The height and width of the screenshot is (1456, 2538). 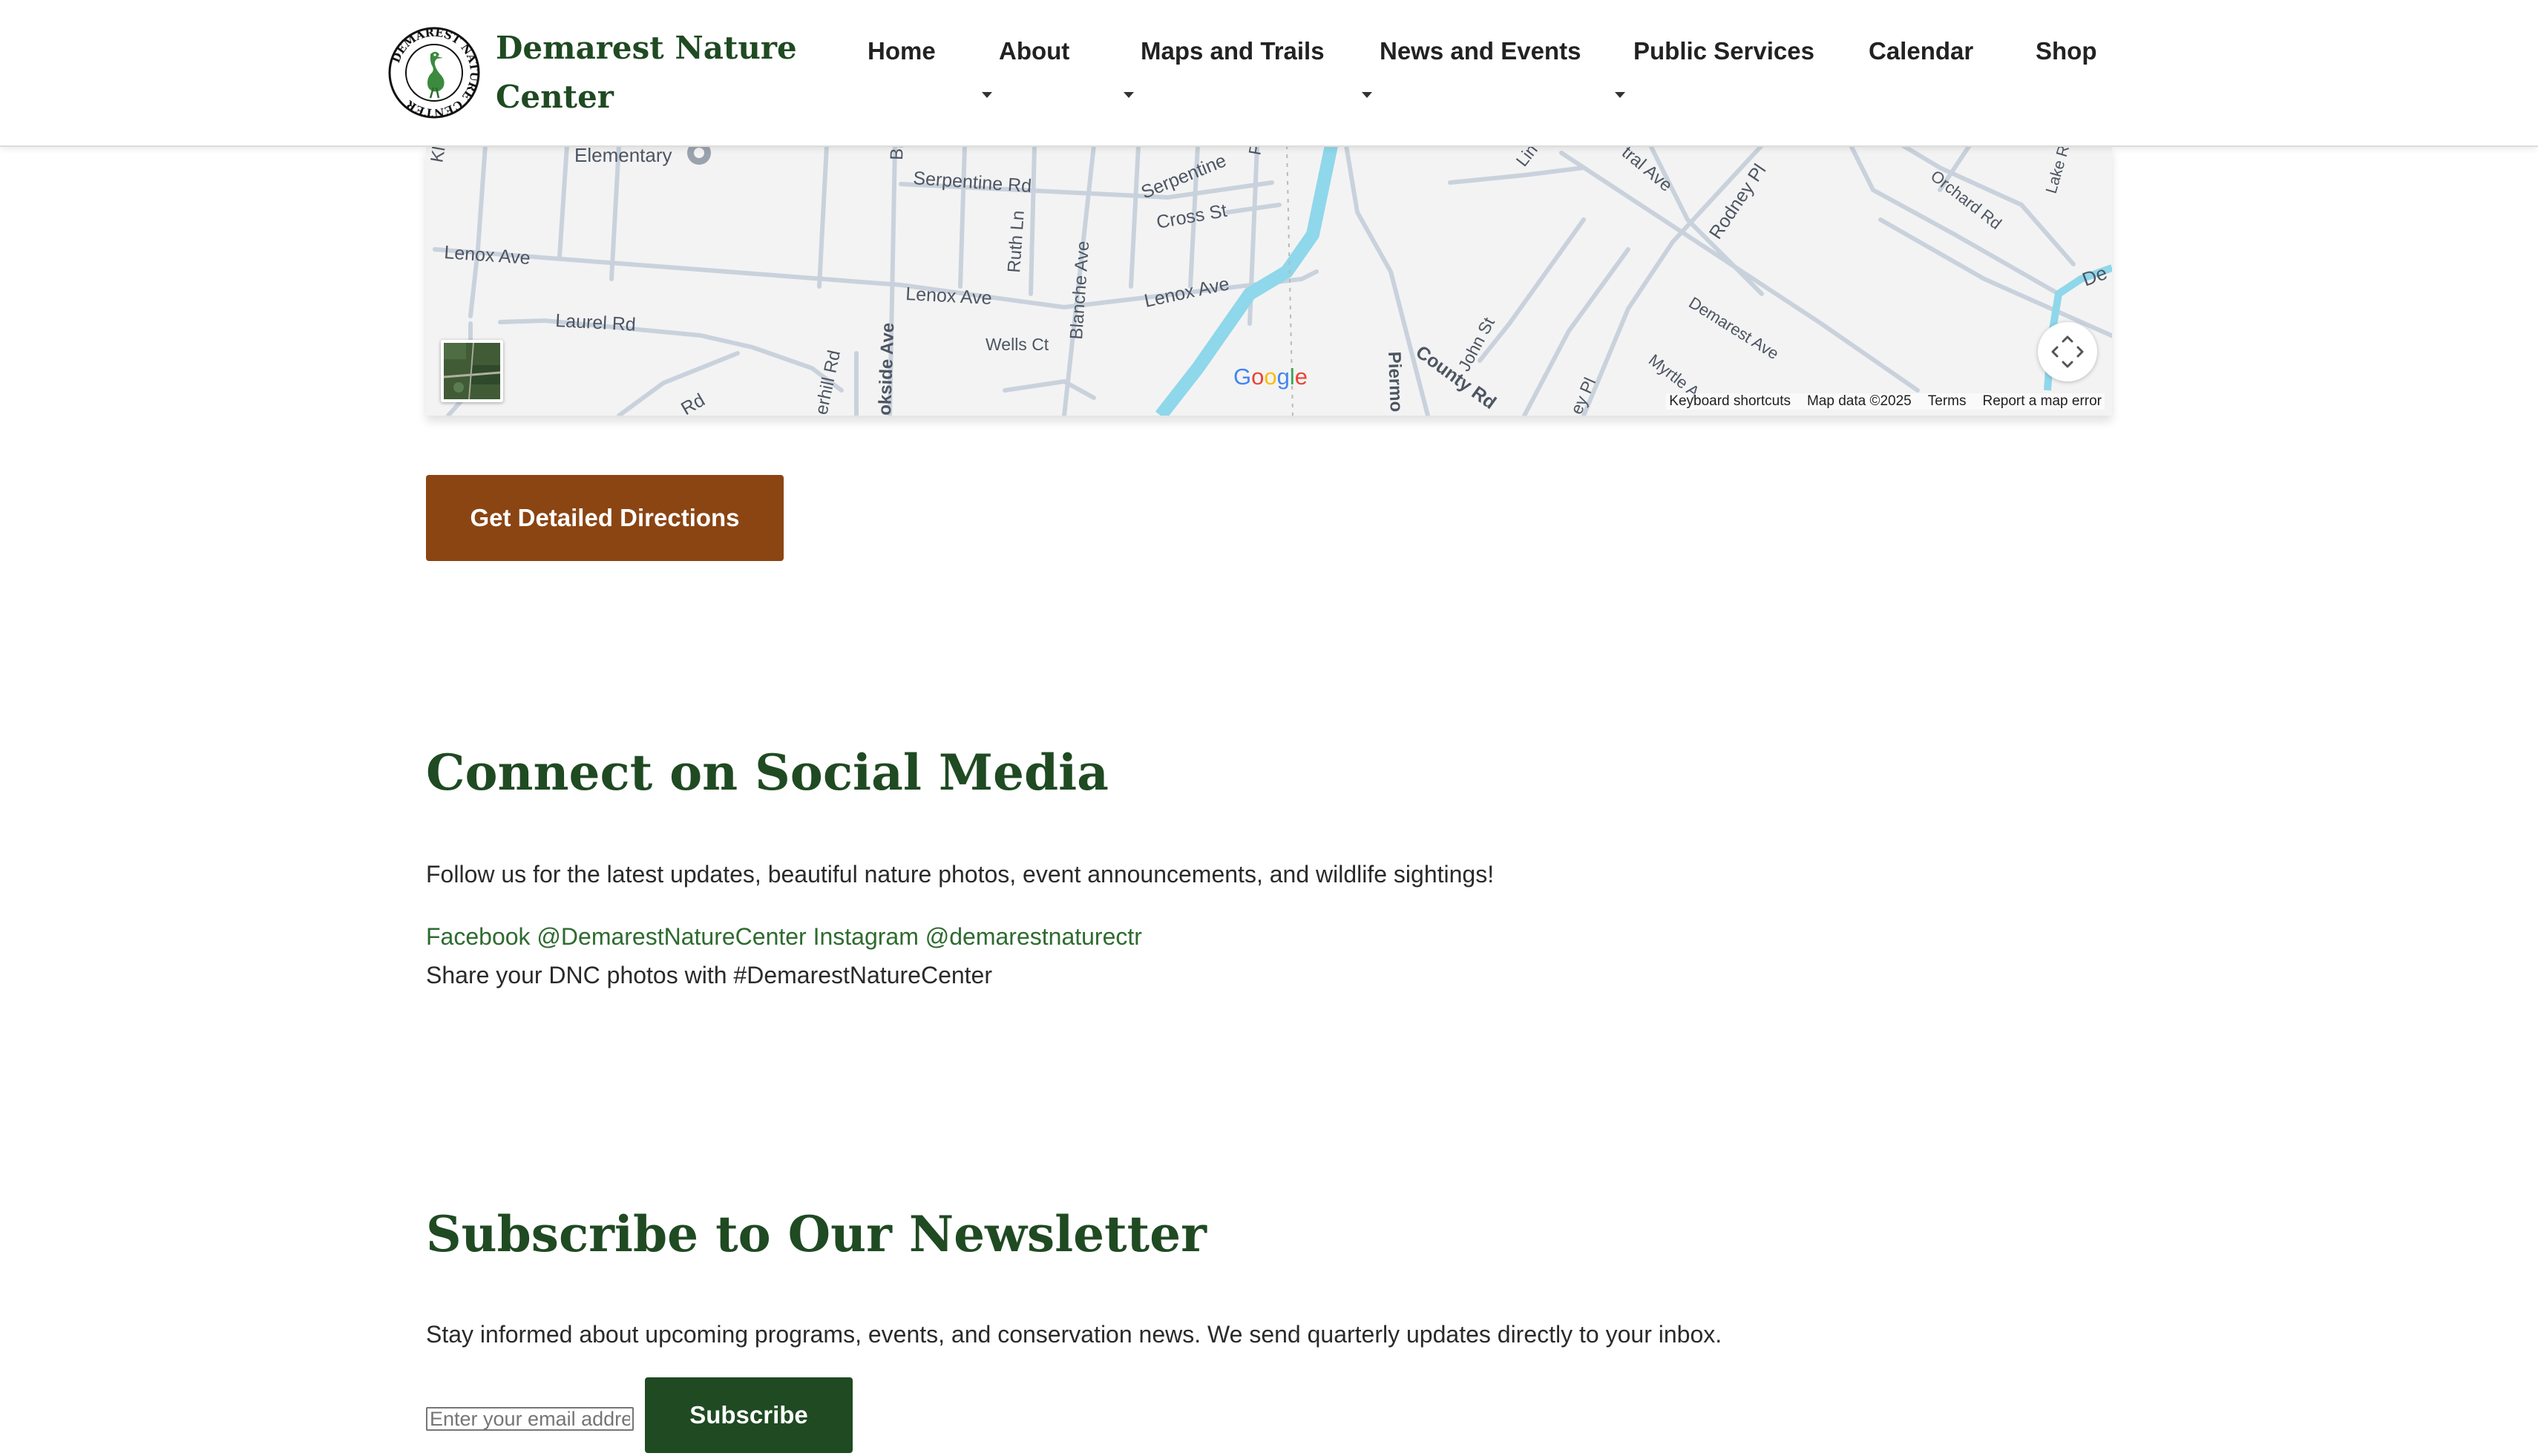 I want to click on report-map-error-link: Report a map error, so click(x=2042, y=401).